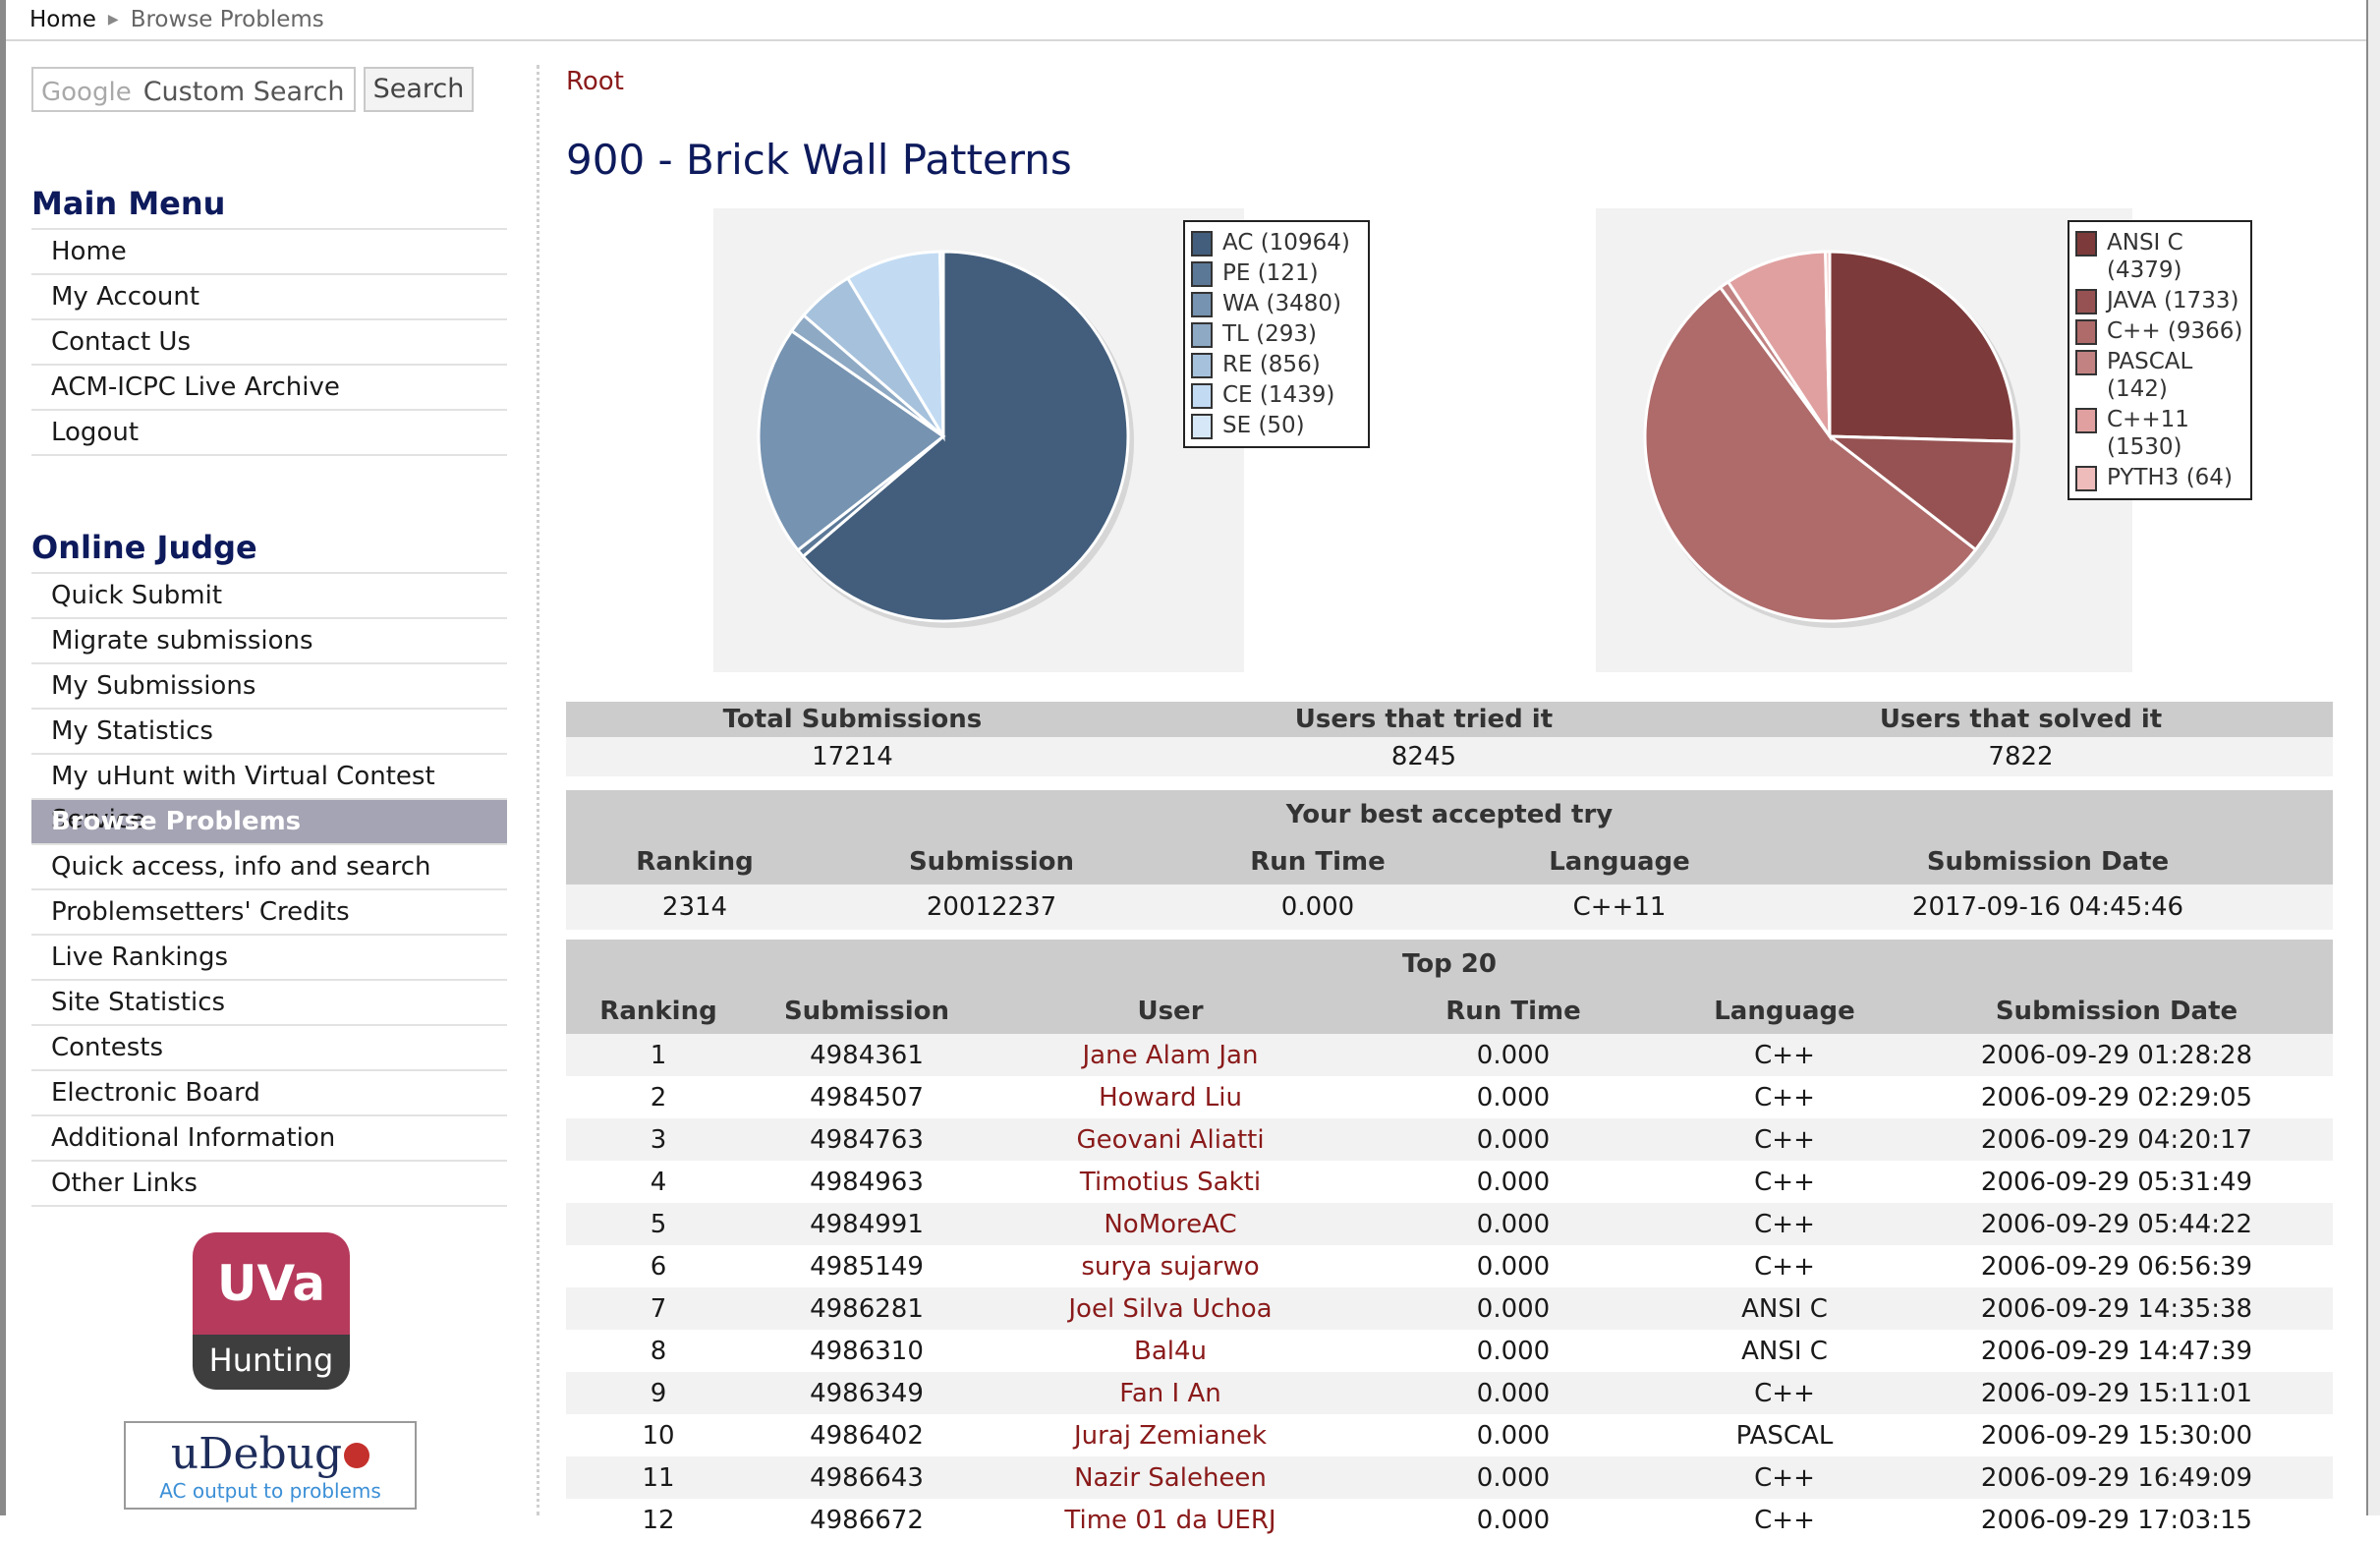  I want to click on sidebar-item-browse-problems: Browse Problems, so click(269, 822).